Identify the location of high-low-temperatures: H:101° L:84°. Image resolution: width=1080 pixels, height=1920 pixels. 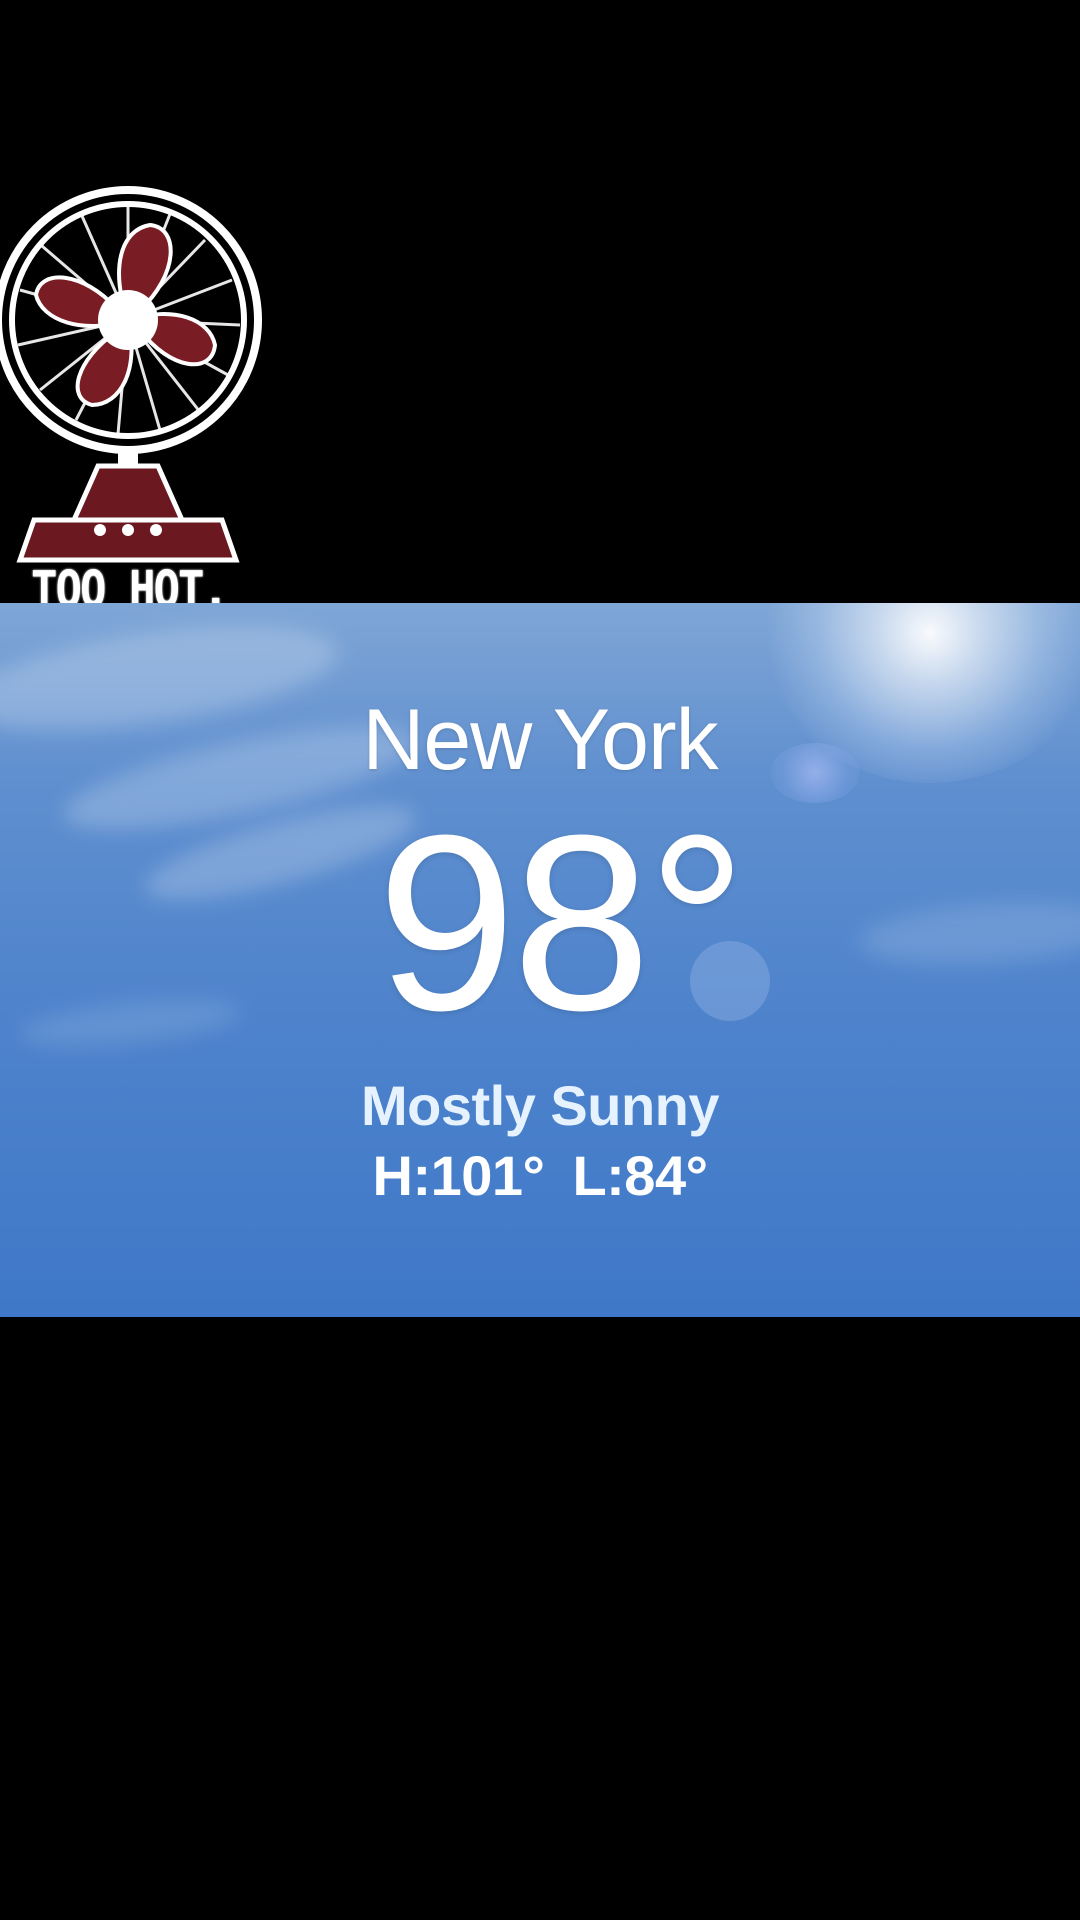
(540, 1175).